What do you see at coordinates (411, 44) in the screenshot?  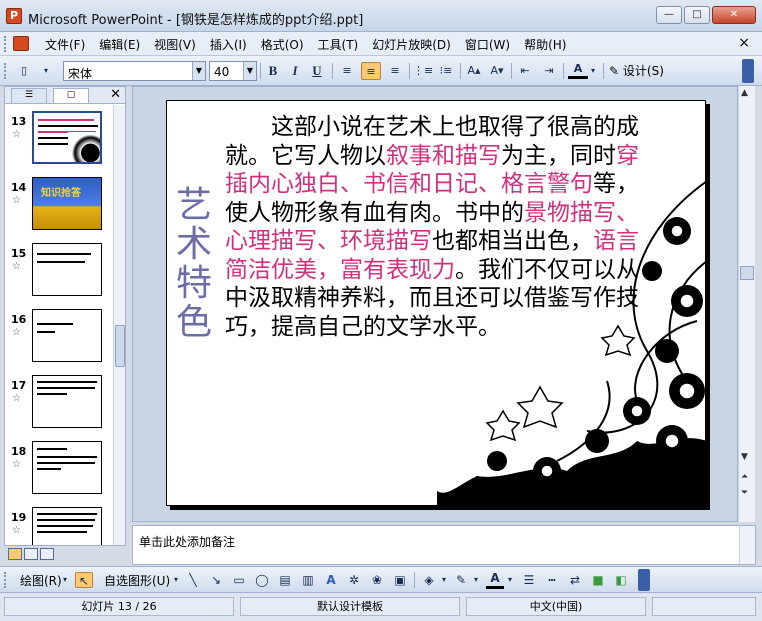 I see `menu-slideshow: 幻灯片放映(D)` at bounding box center [411, 44].